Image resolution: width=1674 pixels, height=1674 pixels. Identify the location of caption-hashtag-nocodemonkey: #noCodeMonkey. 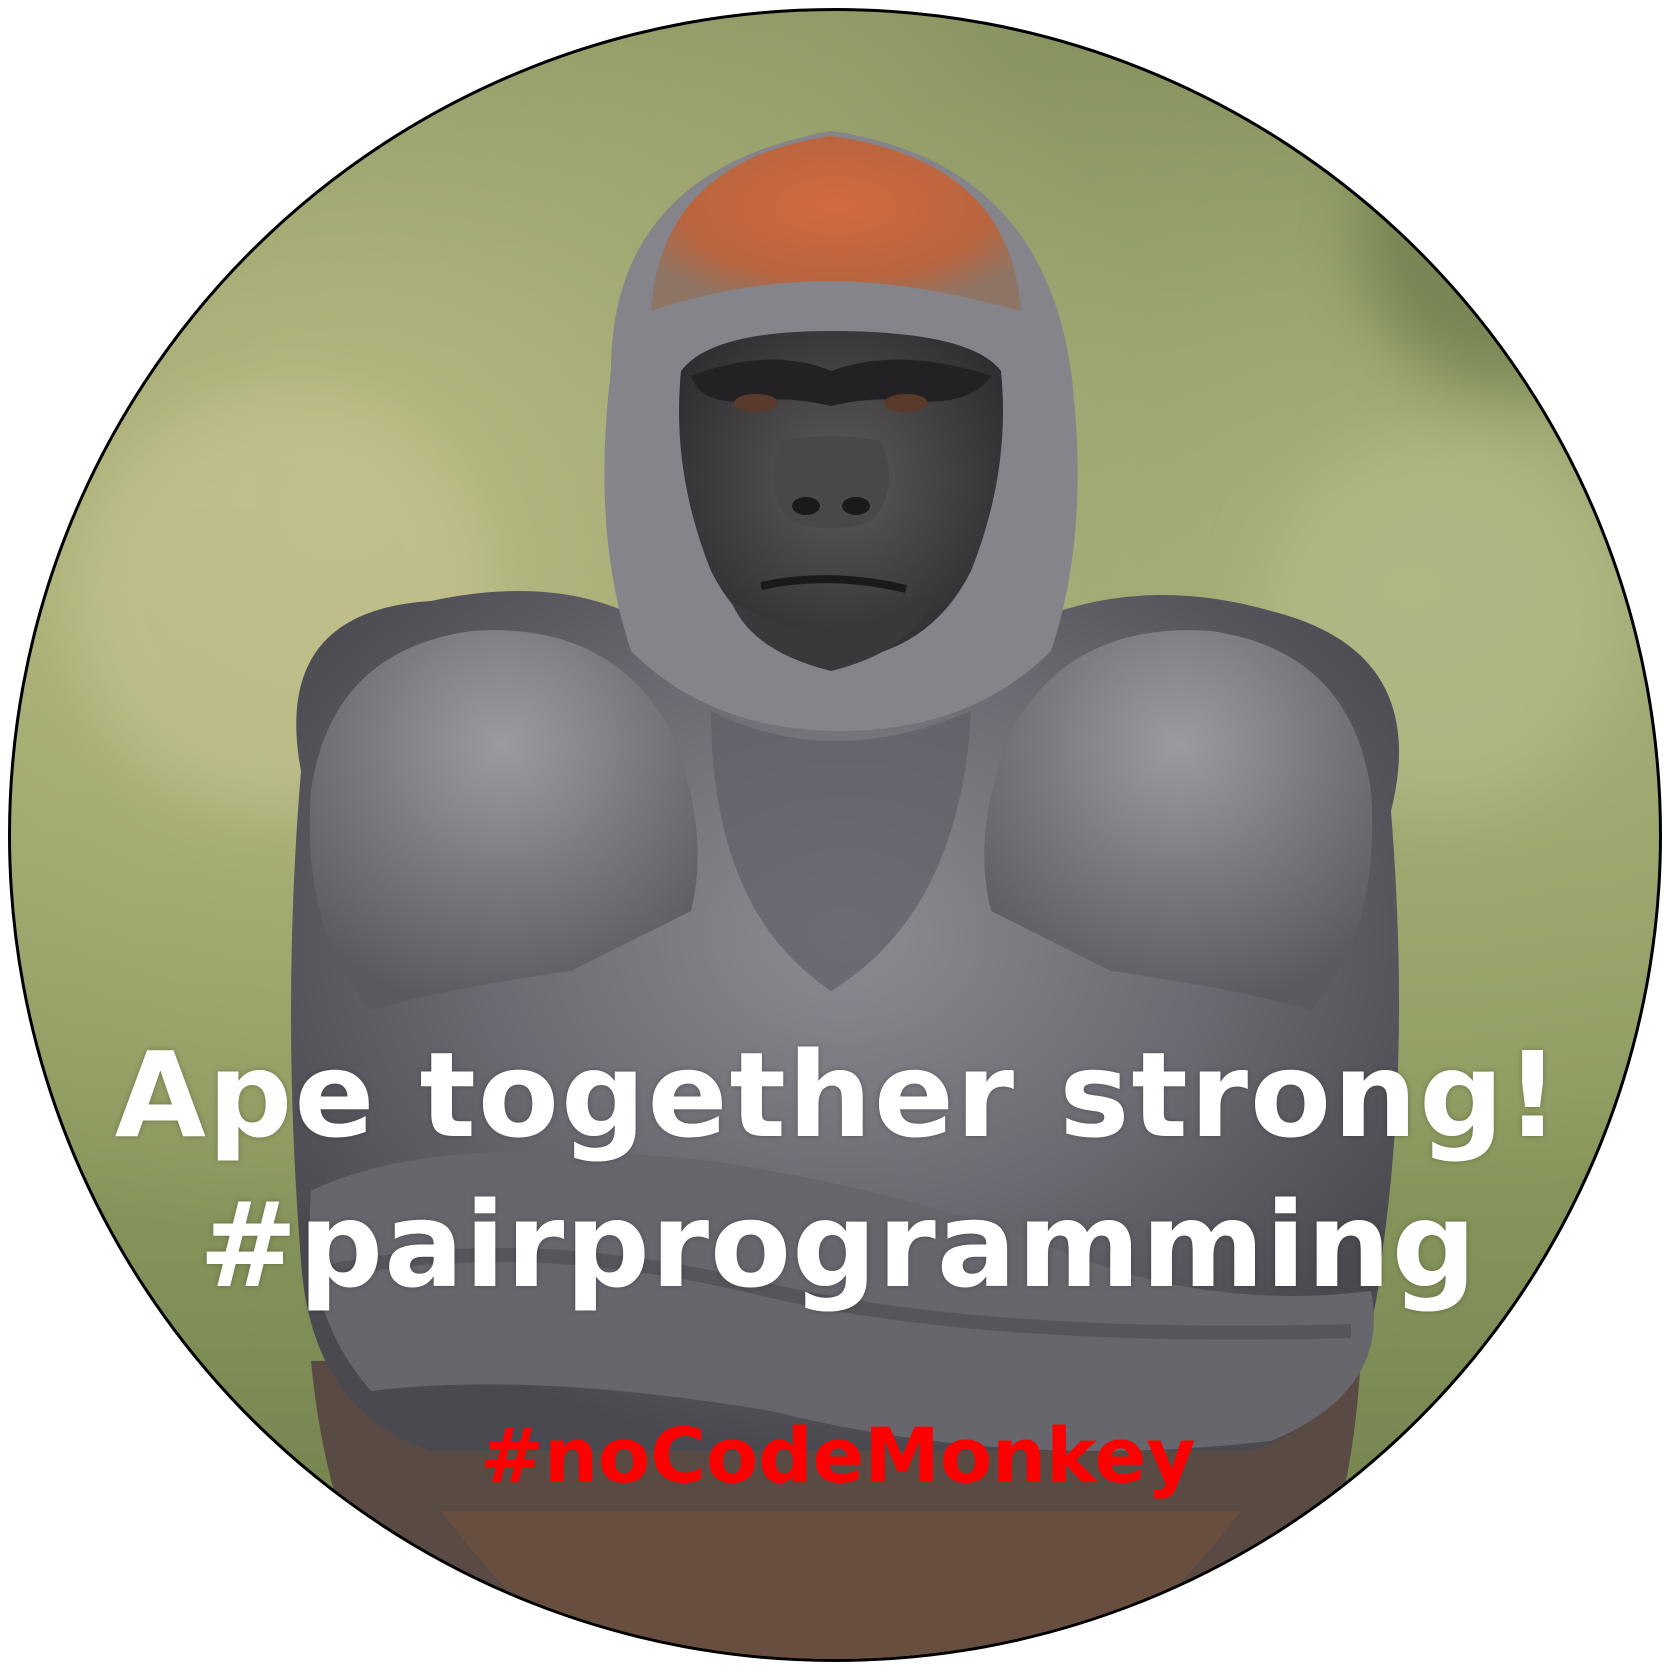
(838, 1455).